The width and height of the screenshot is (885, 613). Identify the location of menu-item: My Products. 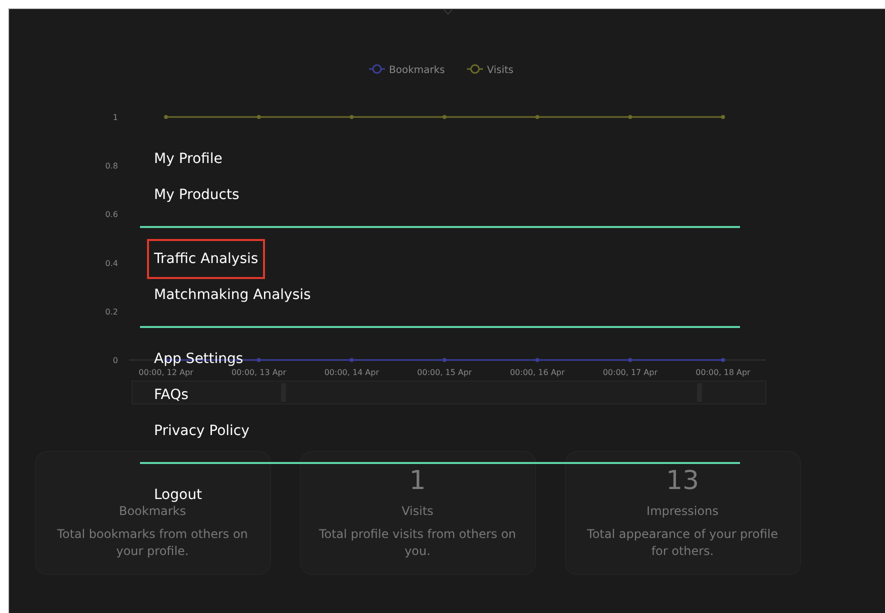
(196, 195).